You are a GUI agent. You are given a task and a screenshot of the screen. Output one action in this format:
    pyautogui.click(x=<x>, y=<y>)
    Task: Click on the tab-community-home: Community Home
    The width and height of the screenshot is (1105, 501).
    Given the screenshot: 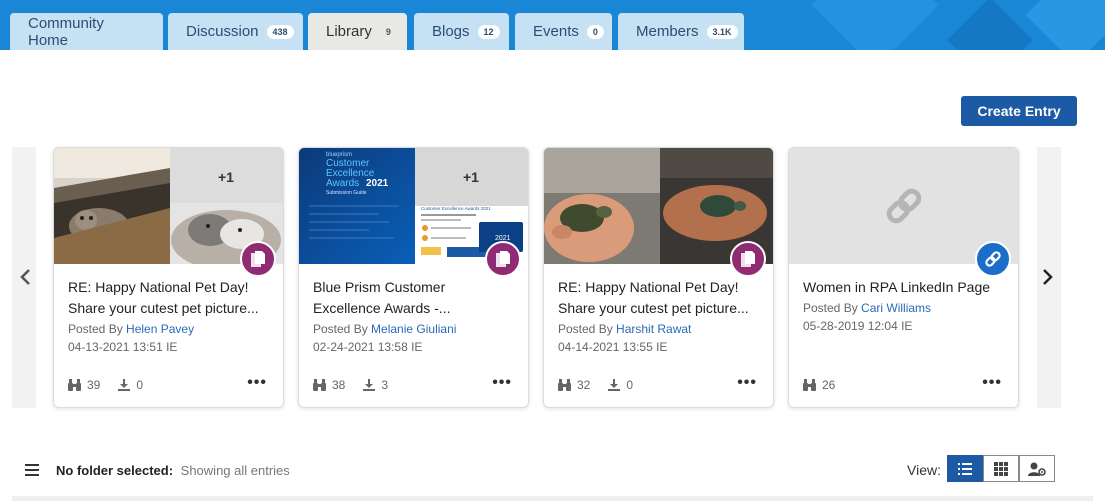 What is the action you would take?
    pyautogui.click(x=86, y=31)
    